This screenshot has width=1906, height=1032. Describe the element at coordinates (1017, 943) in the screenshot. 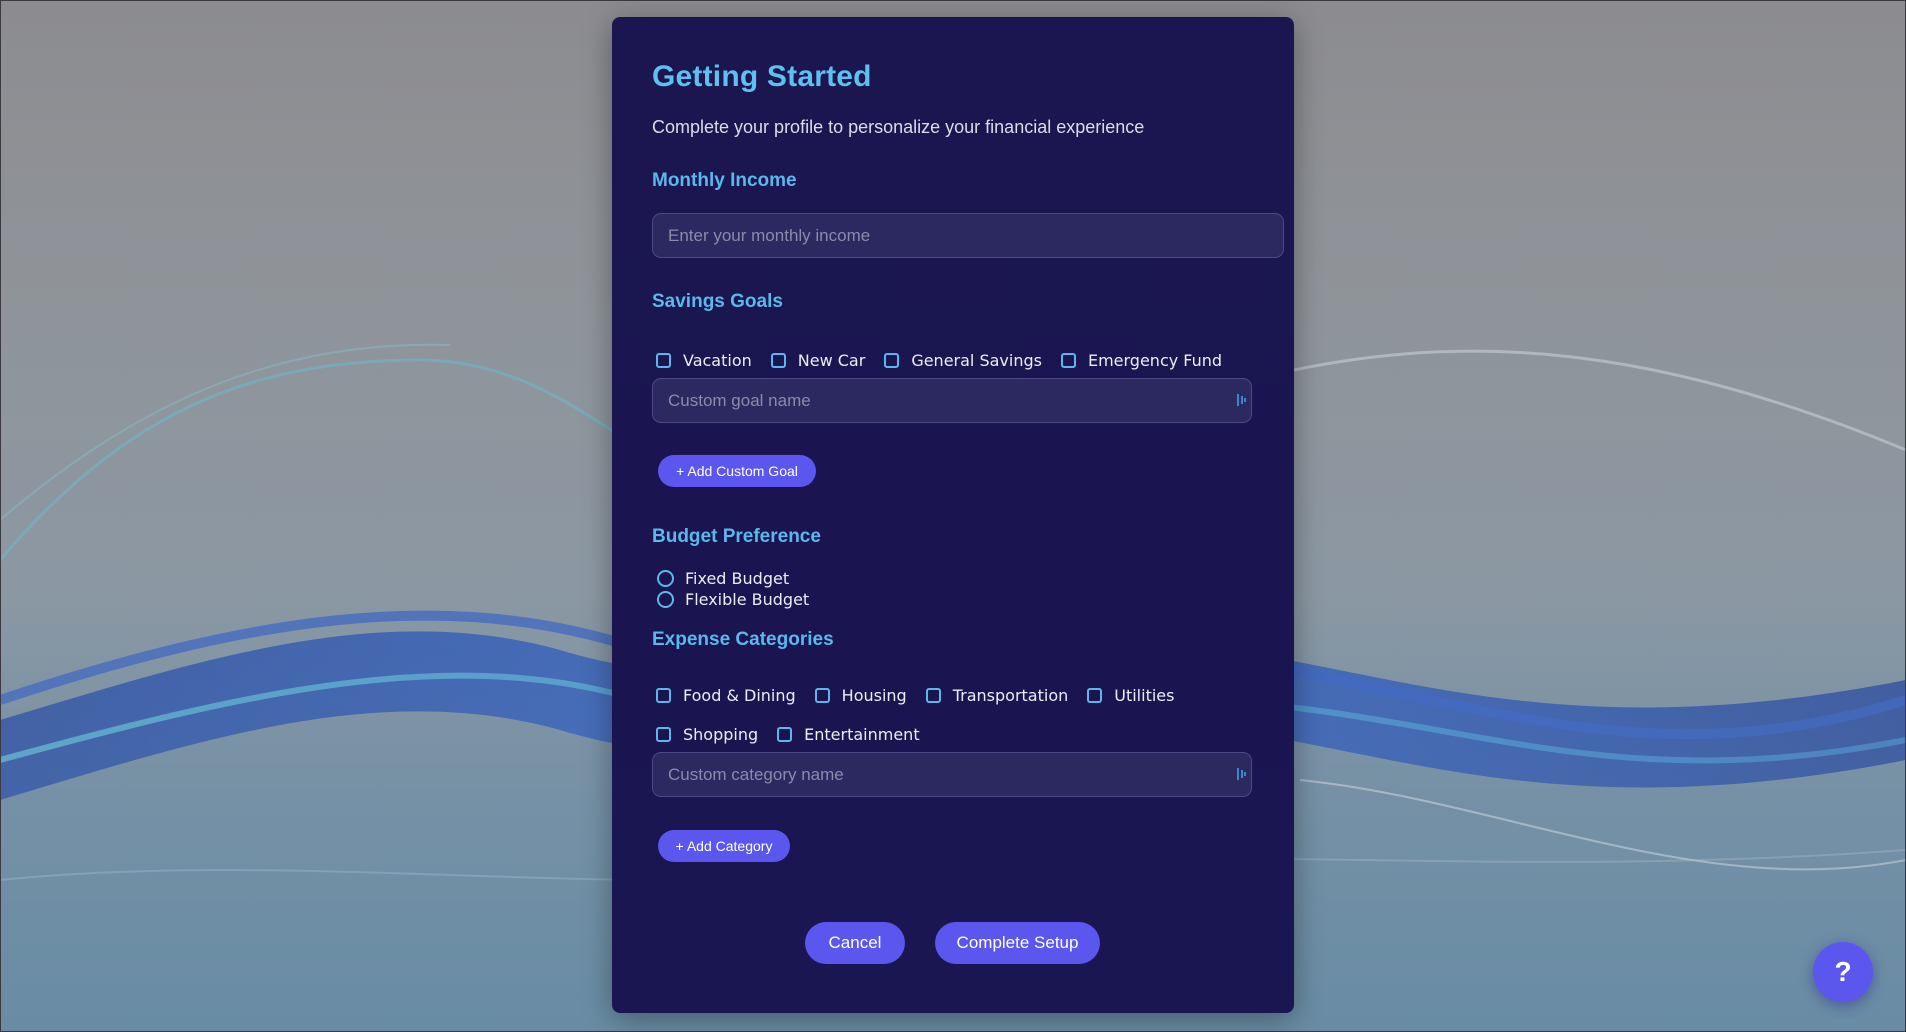

I see `complete-setup-button: Complete Setup` at that location.